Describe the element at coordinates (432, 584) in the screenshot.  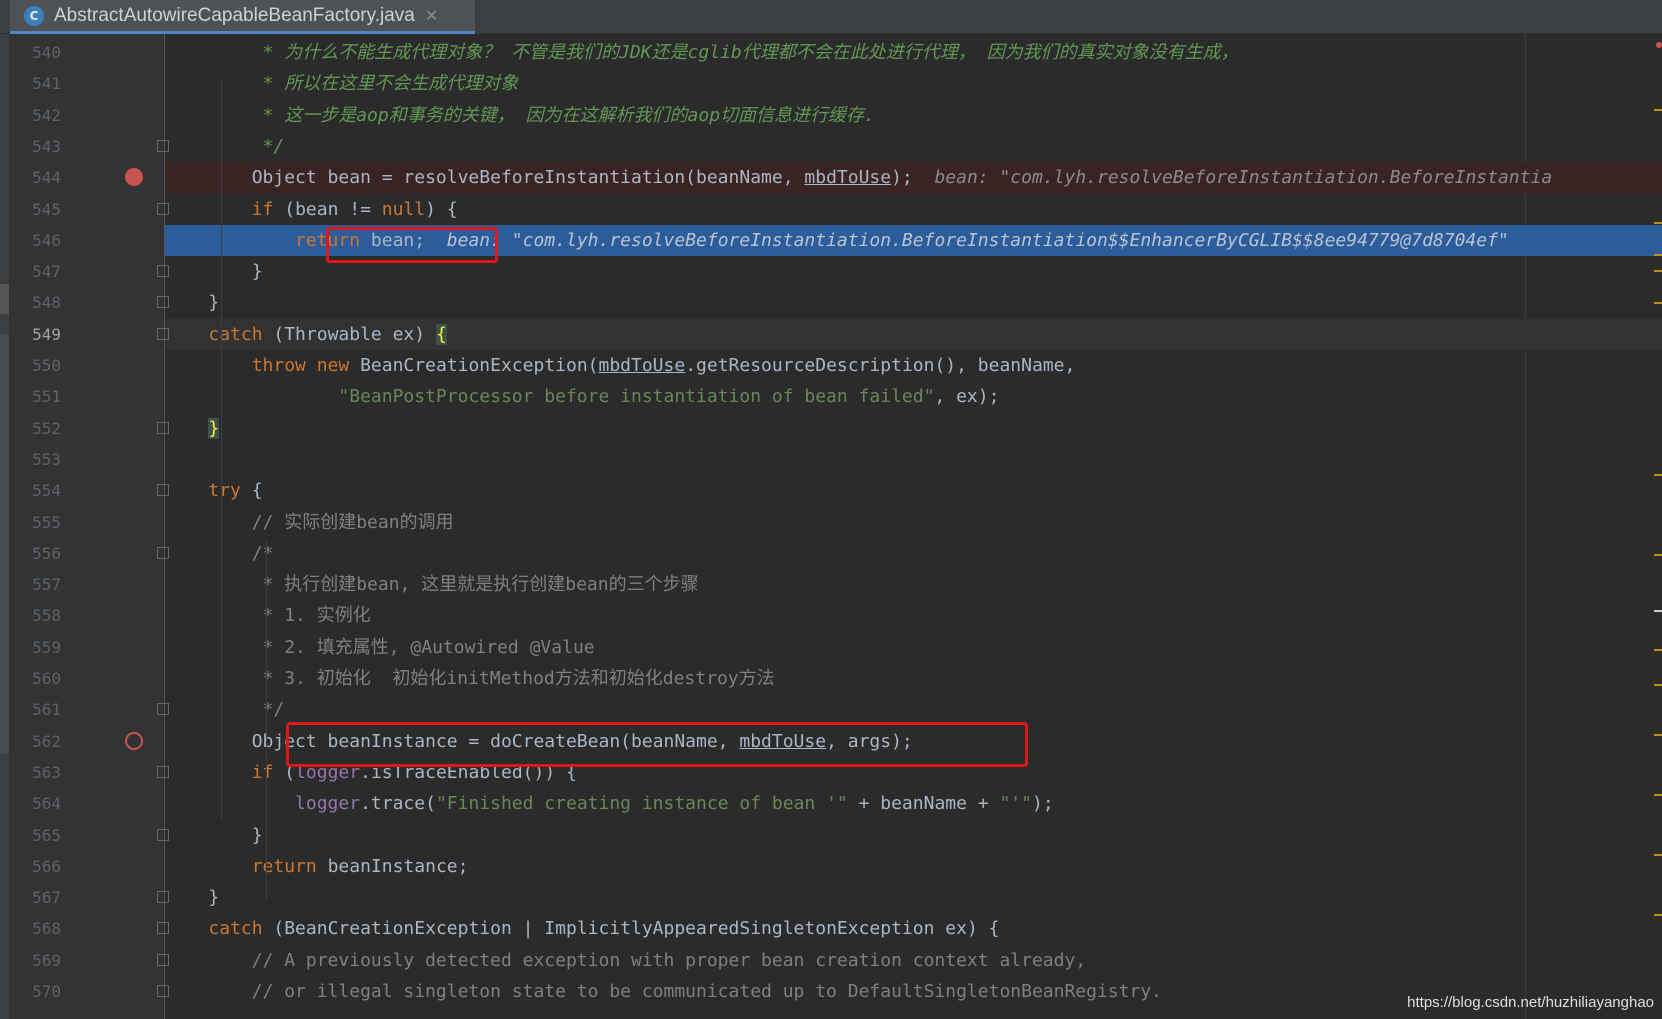
I see `code-text: * 执行创建bean, 这里就是执行创建bean的三个步骤` at that location.